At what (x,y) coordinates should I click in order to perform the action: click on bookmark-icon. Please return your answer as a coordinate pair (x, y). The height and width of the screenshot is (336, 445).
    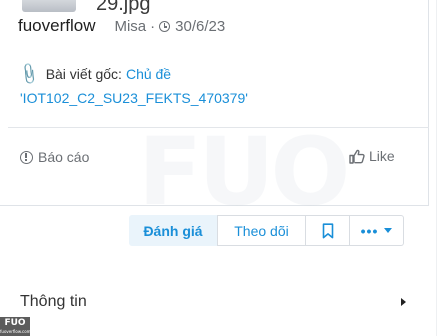
    Looking at the image, I should click on (327, 230).